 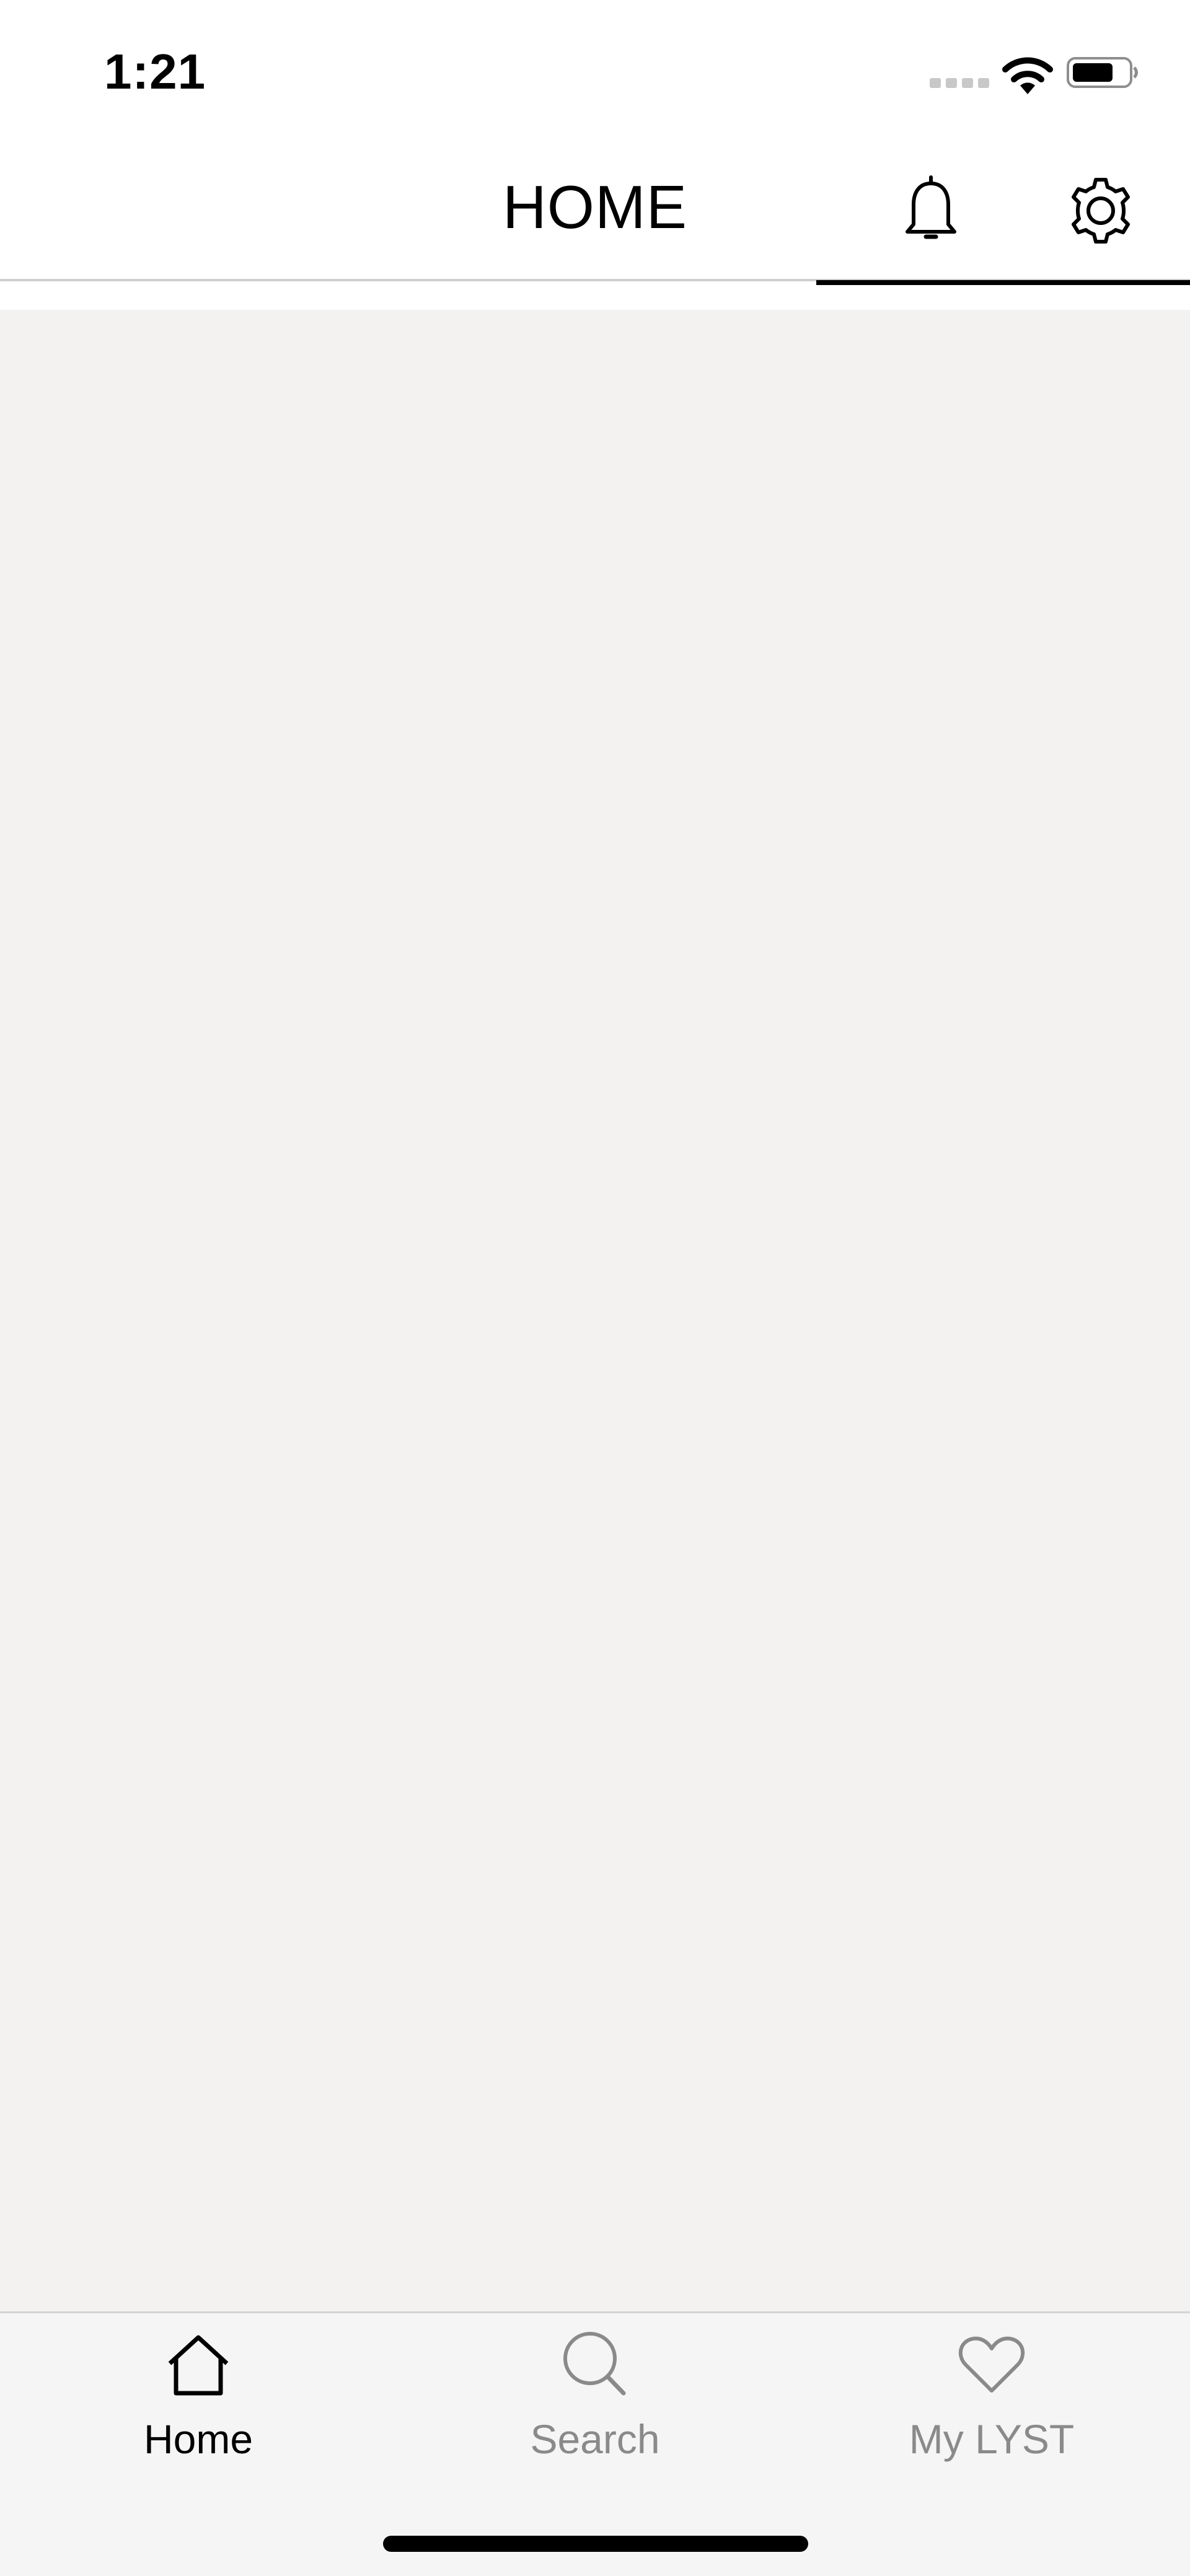 What do you see at coordinates (1027, 75) in the screenshot?
I see `wifi-icon` at bounding box center [1027, 75].